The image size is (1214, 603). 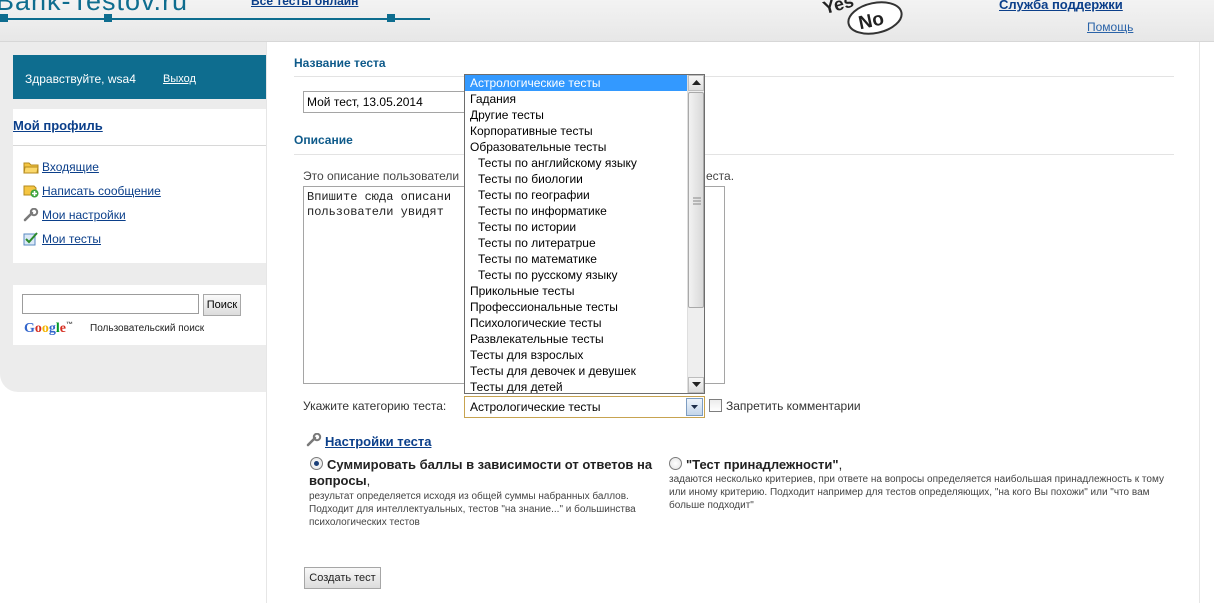 What do you see at coordinates (378, 441) in the screenshot?
I see `test-settings-link: Настройки теста` at bounding box center [378, 441].